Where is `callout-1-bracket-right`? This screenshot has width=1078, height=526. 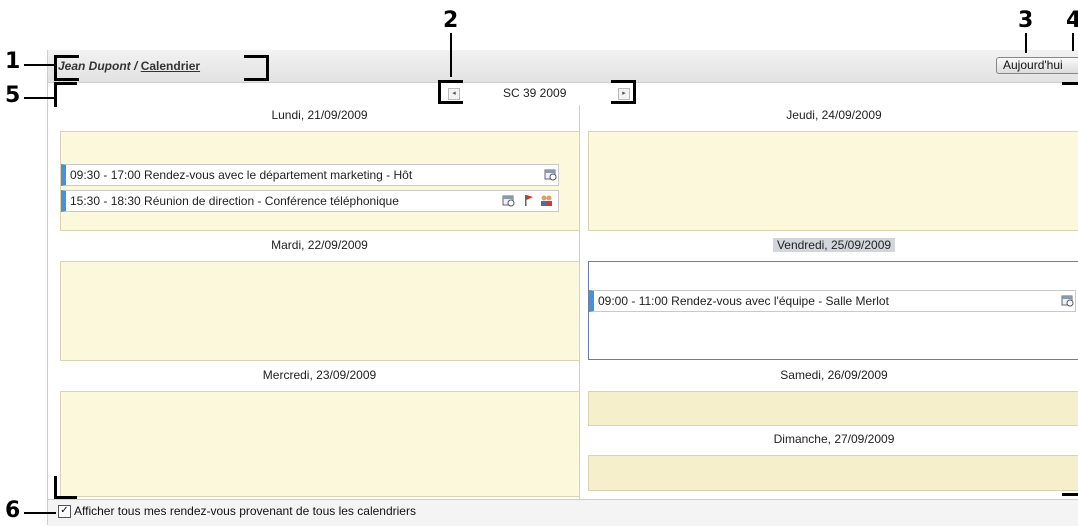 callout-1-bracket-right is located at coordinates (256, 68).